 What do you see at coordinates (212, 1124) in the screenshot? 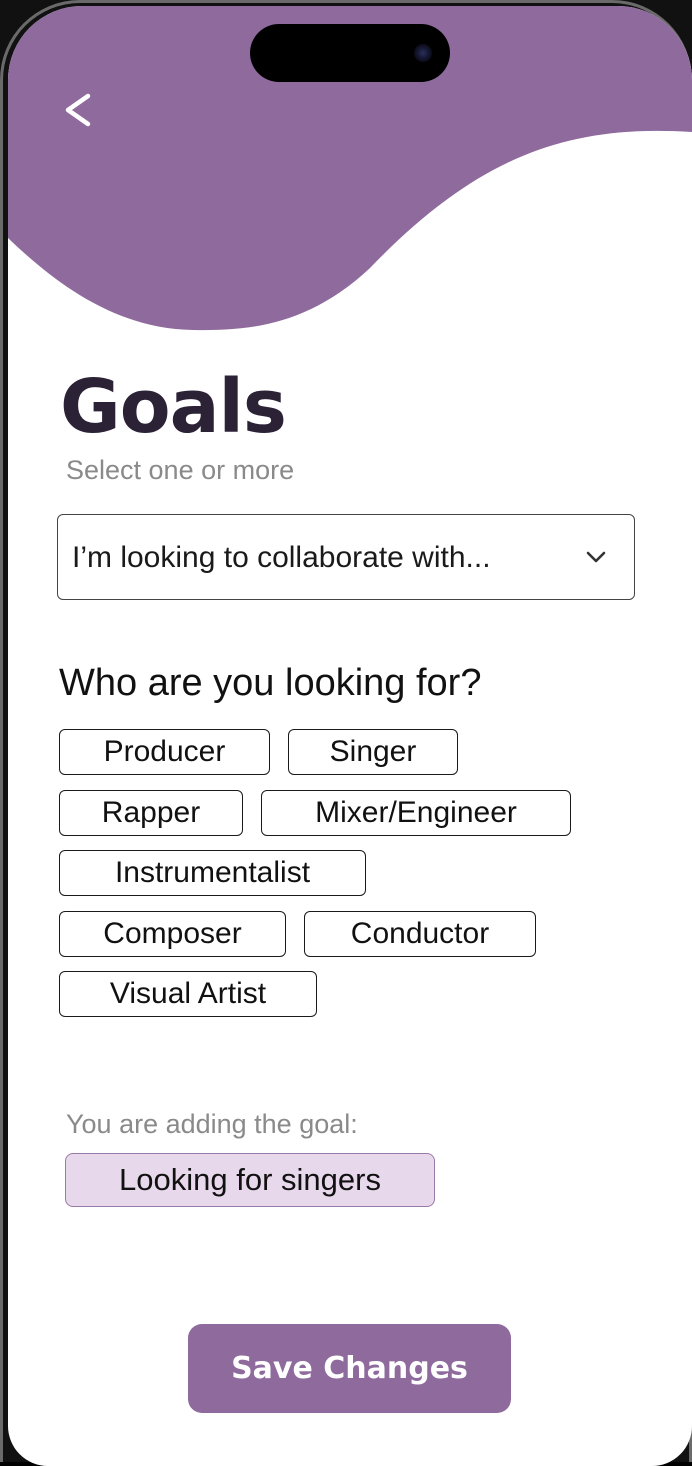
I see `goal-label: You are adding the goal:` at bounding box center [212, 1124].